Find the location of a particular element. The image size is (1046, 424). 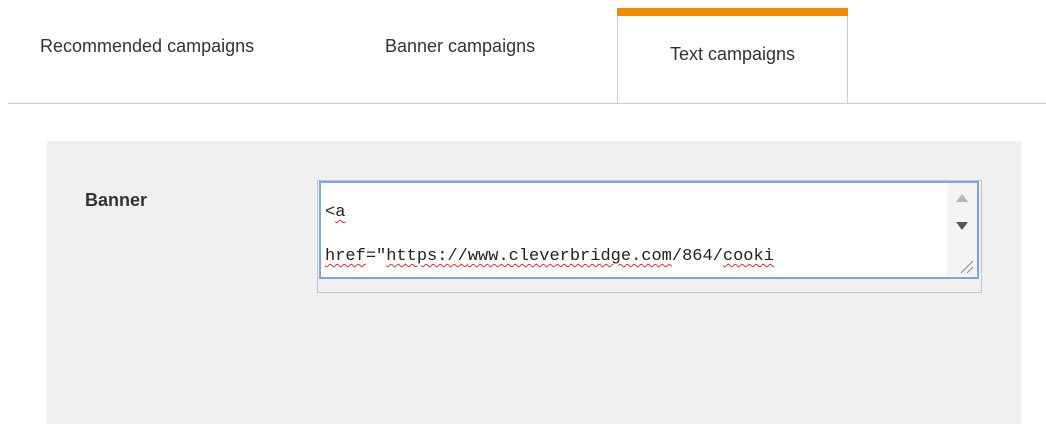

code-url-tail: cooki is located at coordinates (748, 256).